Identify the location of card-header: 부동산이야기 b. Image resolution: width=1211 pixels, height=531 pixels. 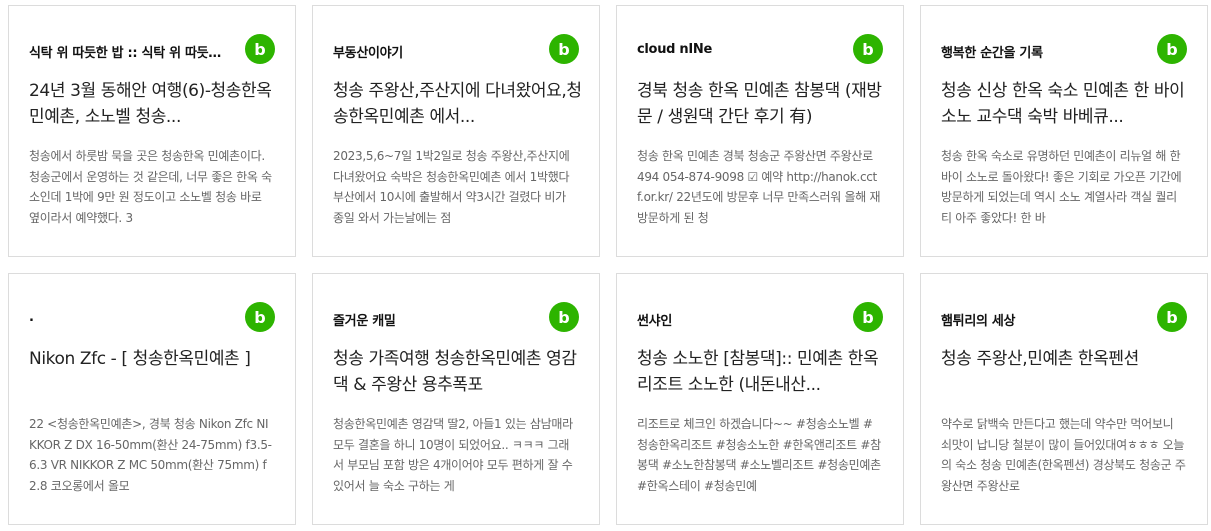
(456, 52).